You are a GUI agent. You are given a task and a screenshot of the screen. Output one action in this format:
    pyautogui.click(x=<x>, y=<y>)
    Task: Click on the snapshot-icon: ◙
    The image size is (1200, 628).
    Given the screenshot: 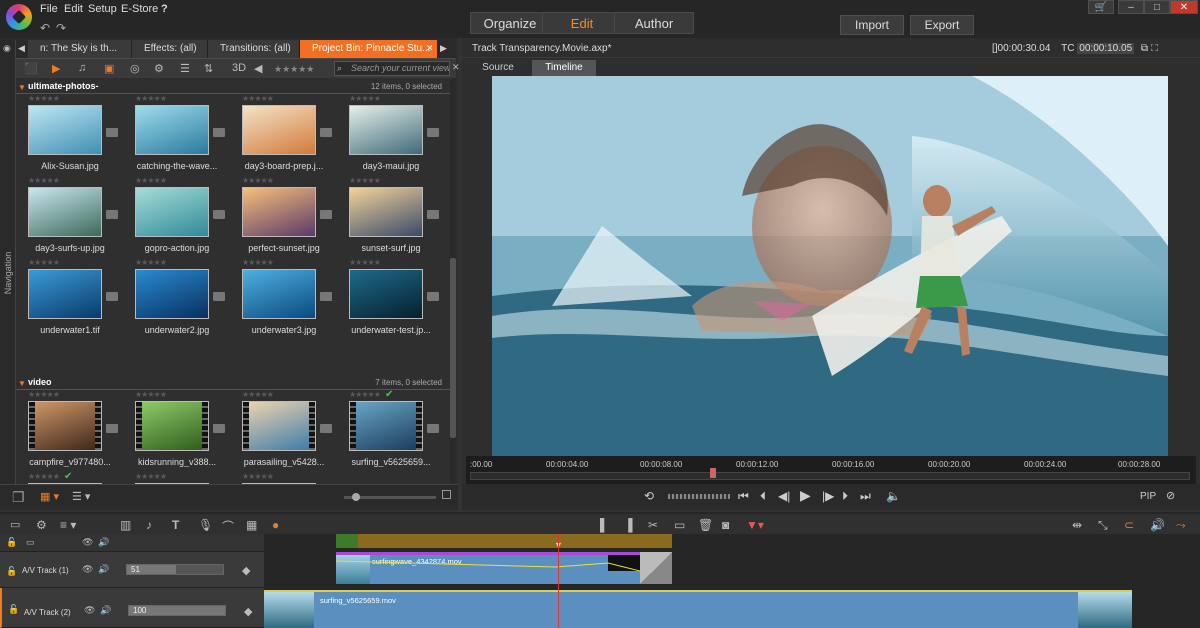 What is the action you would take?
    pyautogui.click(x=725, y=525)
    